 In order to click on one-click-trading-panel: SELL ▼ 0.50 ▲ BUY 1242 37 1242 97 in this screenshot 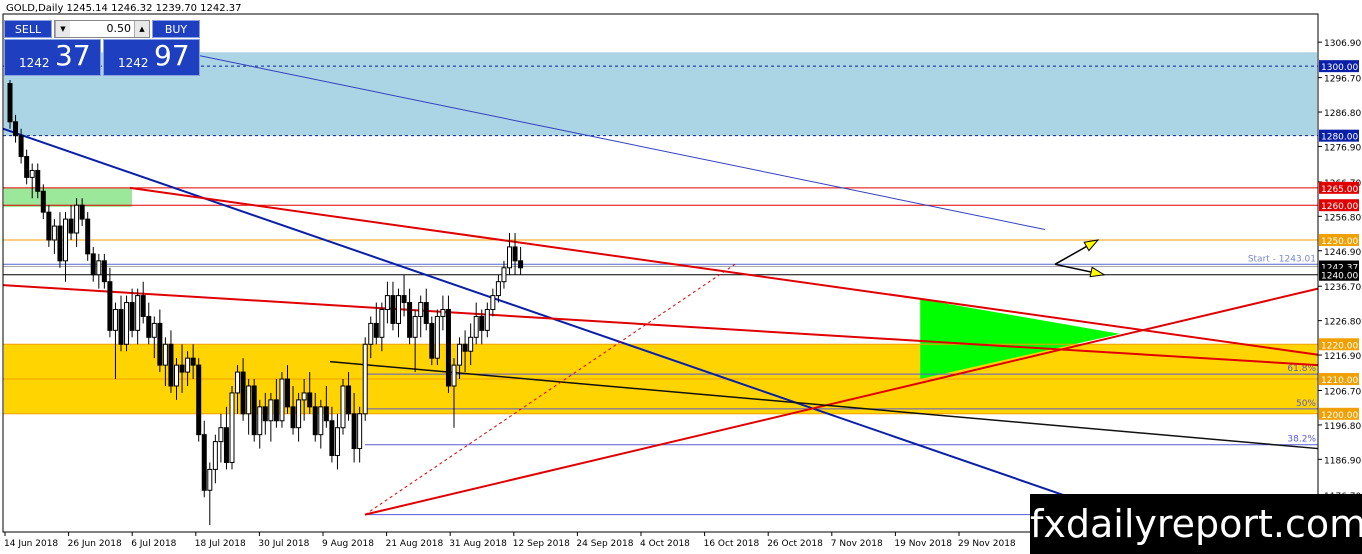, I will do `click(102, 48)`.